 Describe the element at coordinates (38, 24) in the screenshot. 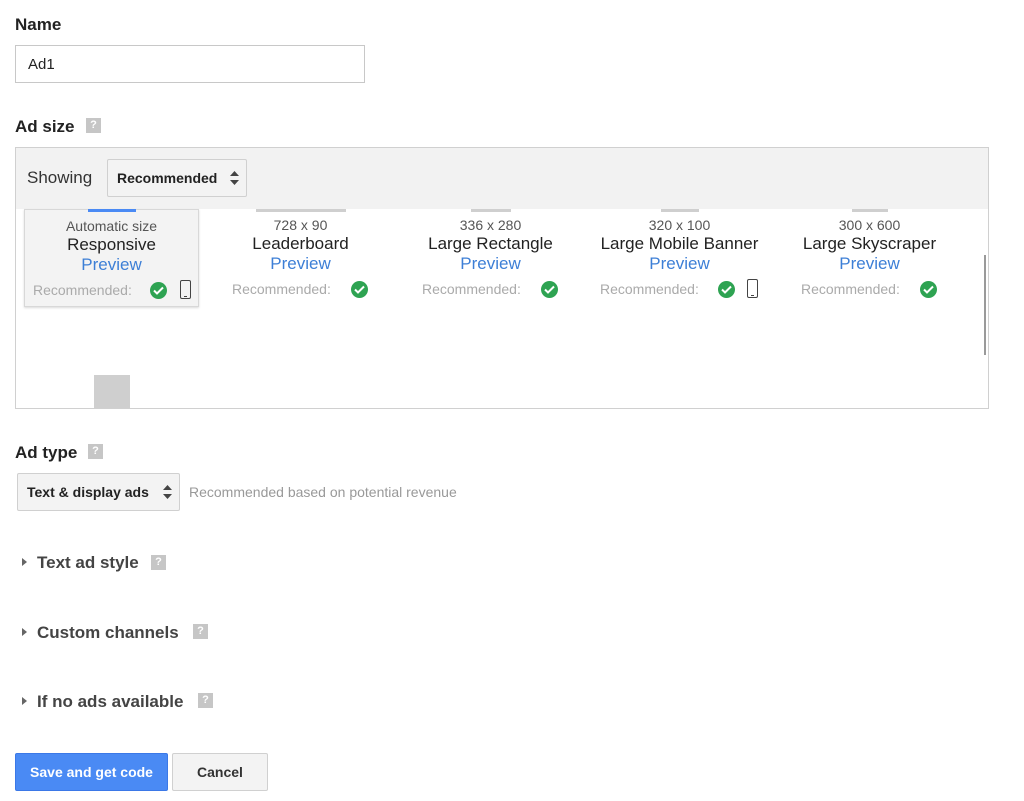

I see `name-label: Name` at that location.